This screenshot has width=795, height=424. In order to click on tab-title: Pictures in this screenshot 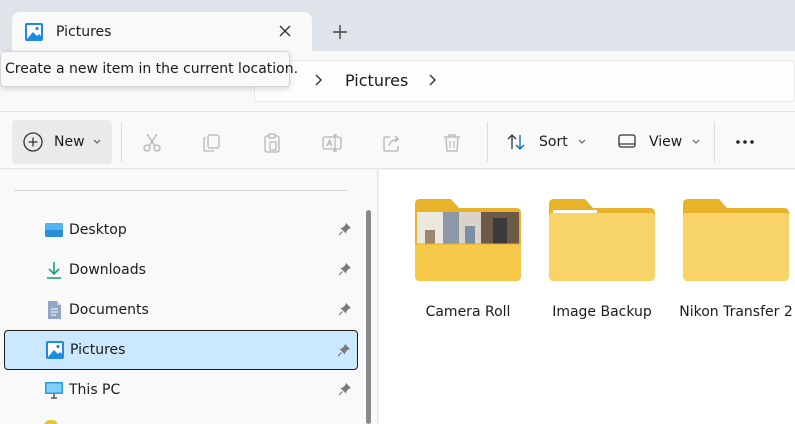, I will do `click(84, 31)`.